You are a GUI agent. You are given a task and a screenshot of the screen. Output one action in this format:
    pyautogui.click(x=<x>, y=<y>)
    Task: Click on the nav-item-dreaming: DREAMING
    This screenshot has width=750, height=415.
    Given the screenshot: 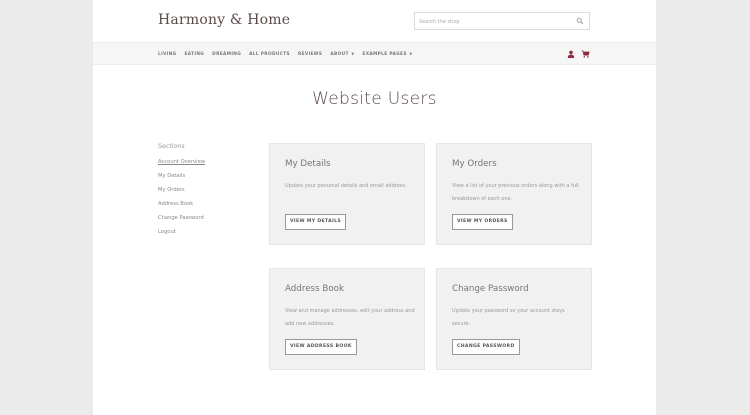 What is the action you would take?
    pyautogui.click(x=226, y=54)
    